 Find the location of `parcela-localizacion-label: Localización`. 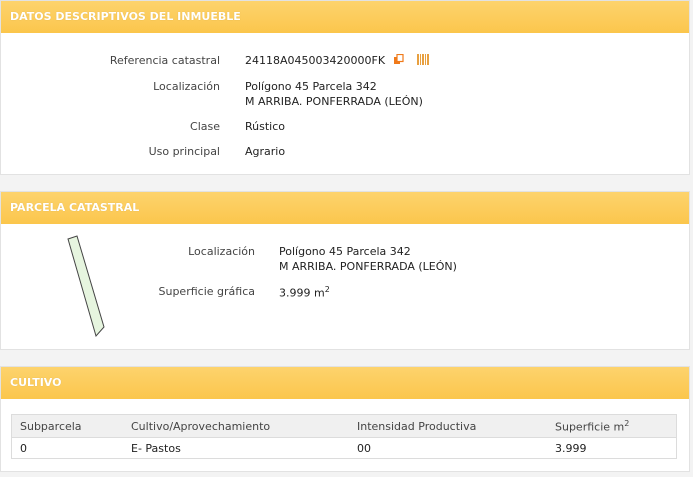

parcela-localizacion-label: Localización is located at coordinates (221, 251).